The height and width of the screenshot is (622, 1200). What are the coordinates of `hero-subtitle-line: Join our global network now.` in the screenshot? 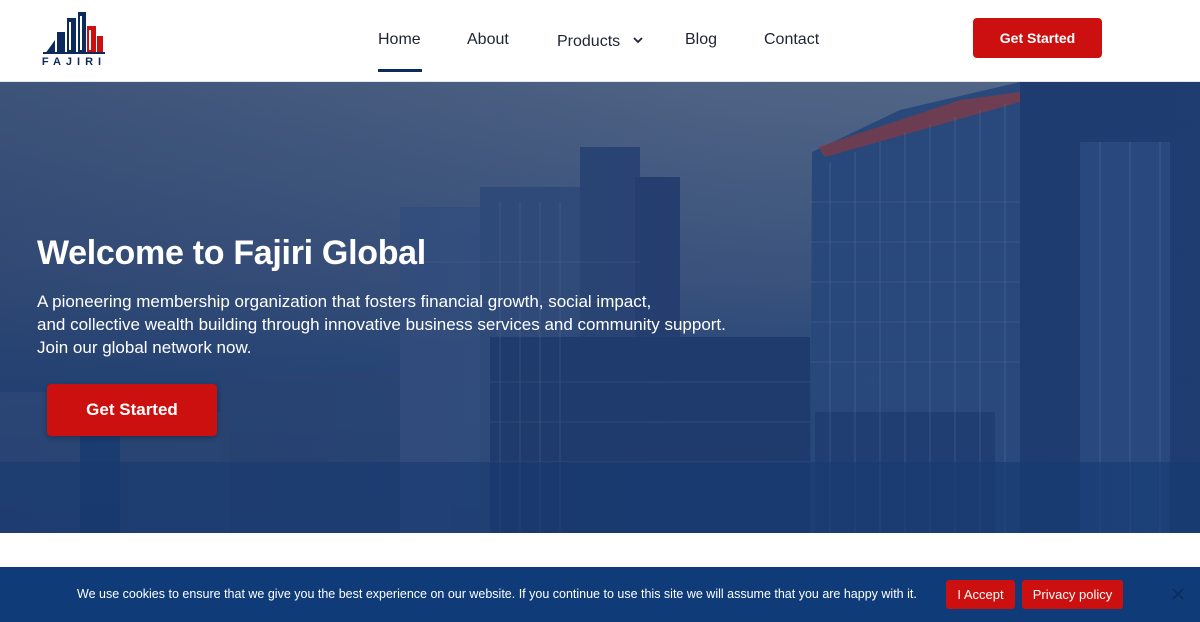 It's located at (144, 347).